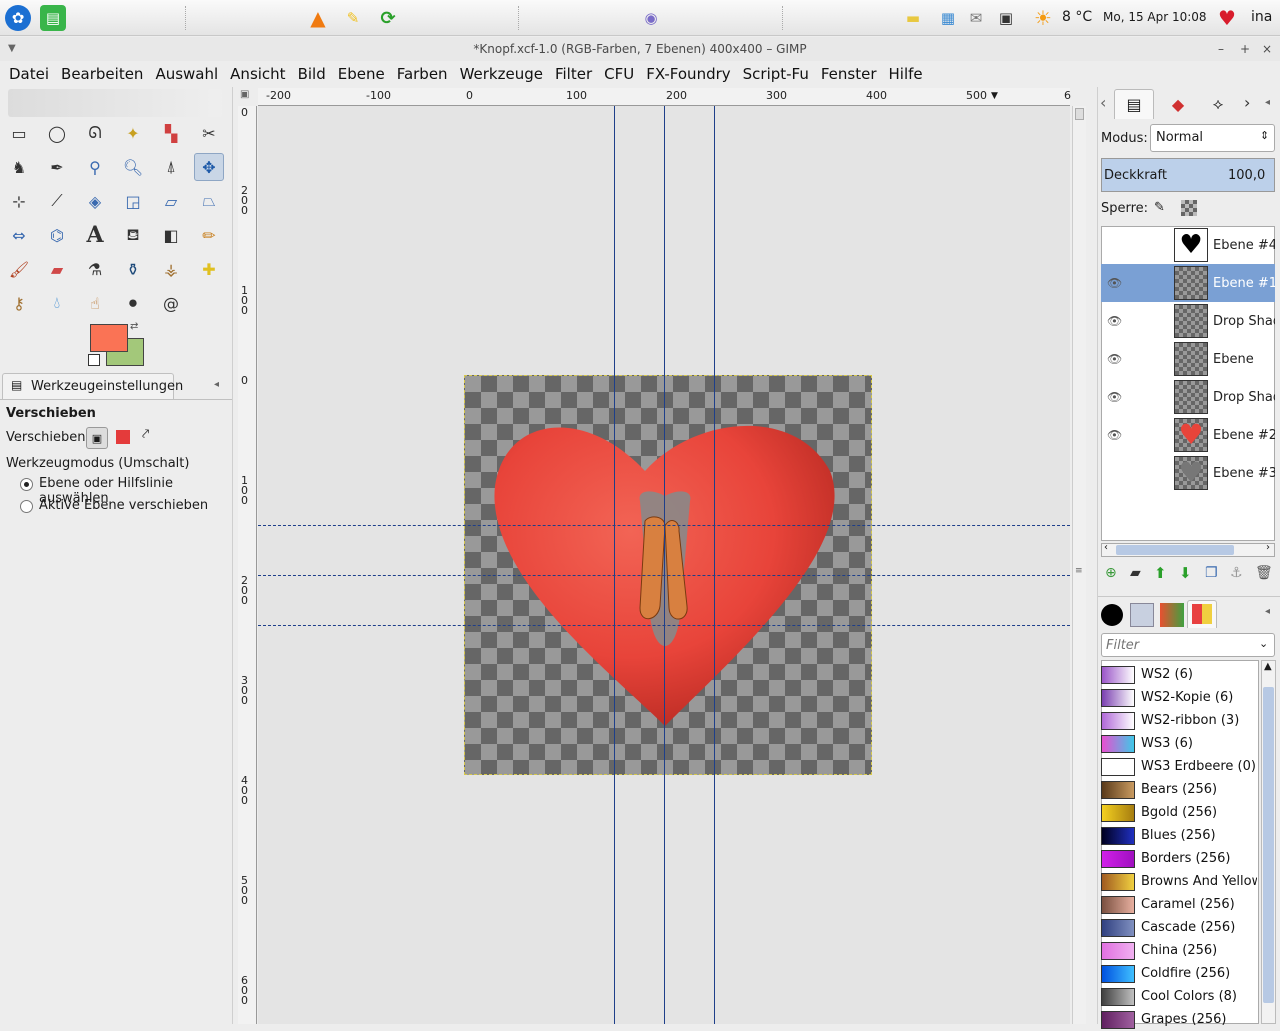 The image size is (1280, 1031). I want to click on pencil-tool-icon: ✏, so click(209, 235).